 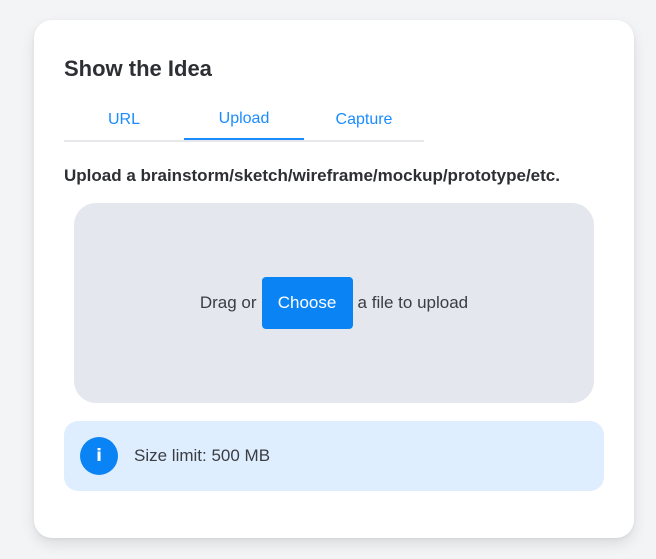 What do you see at coordinates (138, 68) in the screenshot?
I see `card-title: Show the Idea` at bounding box center [138, 68].